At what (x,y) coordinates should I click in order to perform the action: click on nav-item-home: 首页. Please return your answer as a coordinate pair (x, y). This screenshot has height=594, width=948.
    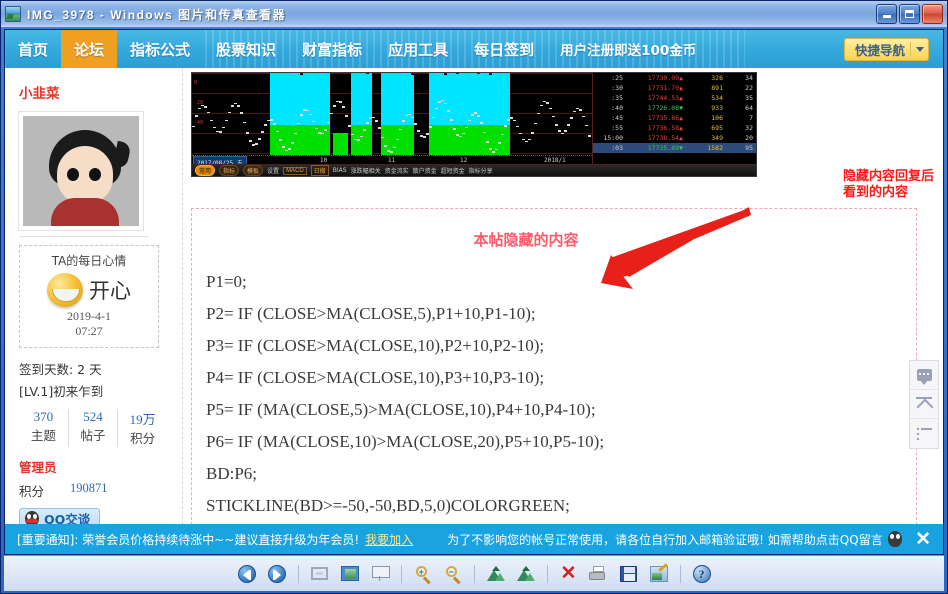
    Looking at the image, I should click on (33, 49).